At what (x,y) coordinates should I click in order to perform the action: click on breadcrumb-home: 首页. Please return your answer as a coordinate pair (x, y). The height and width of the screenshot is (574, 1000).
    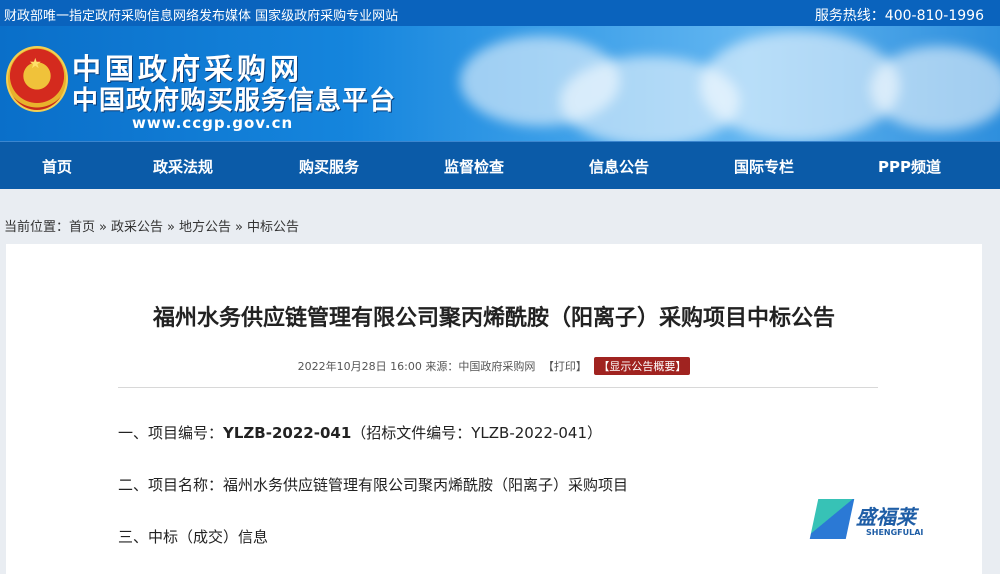
    Looking at the image, I should click on (82, 227).